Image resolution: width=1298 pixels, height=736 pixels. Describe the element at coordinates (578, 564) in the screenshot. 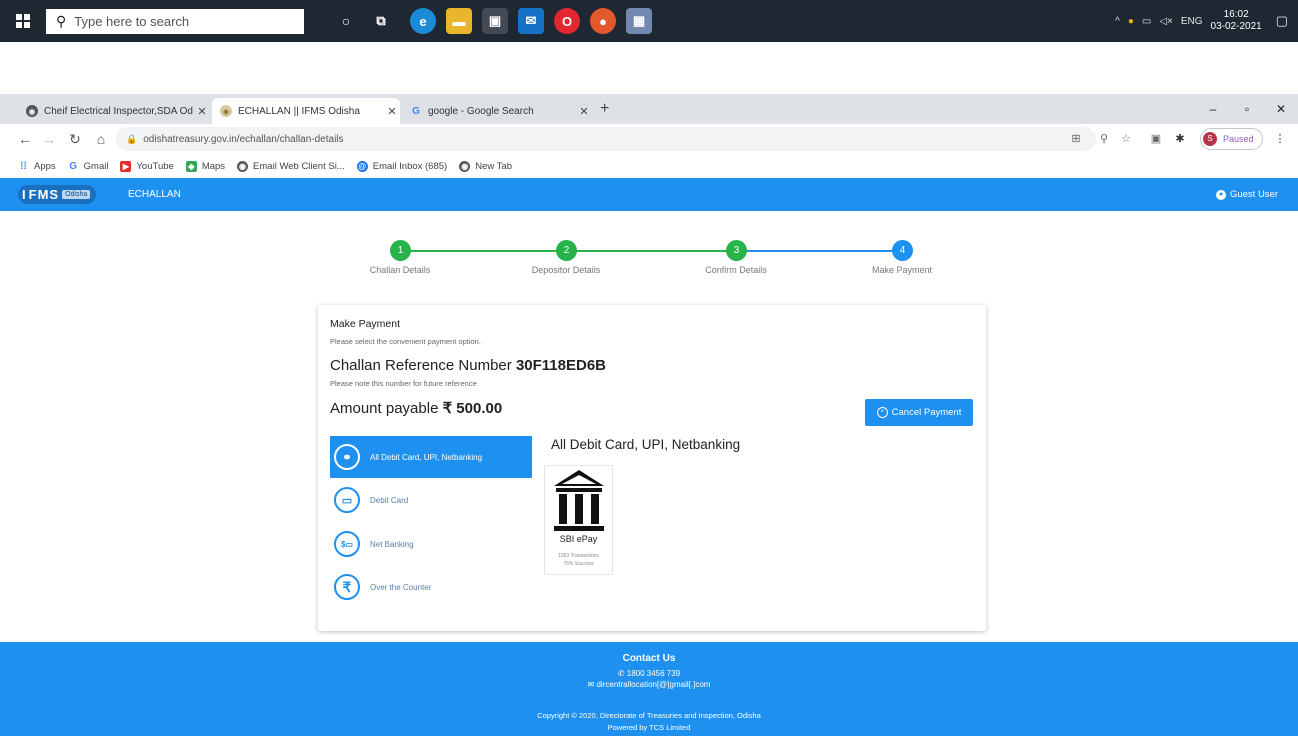

I see `gateway-success-rate: 76% Success` at that location.